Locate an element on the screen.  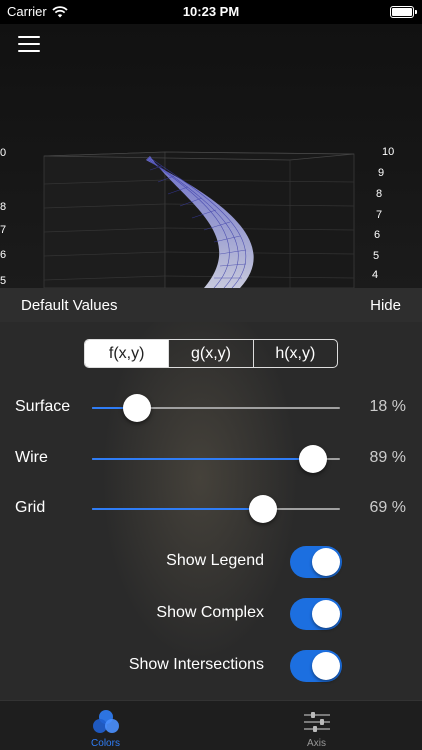
left-axis-tick: 6 is located at coordinates (3, 255).